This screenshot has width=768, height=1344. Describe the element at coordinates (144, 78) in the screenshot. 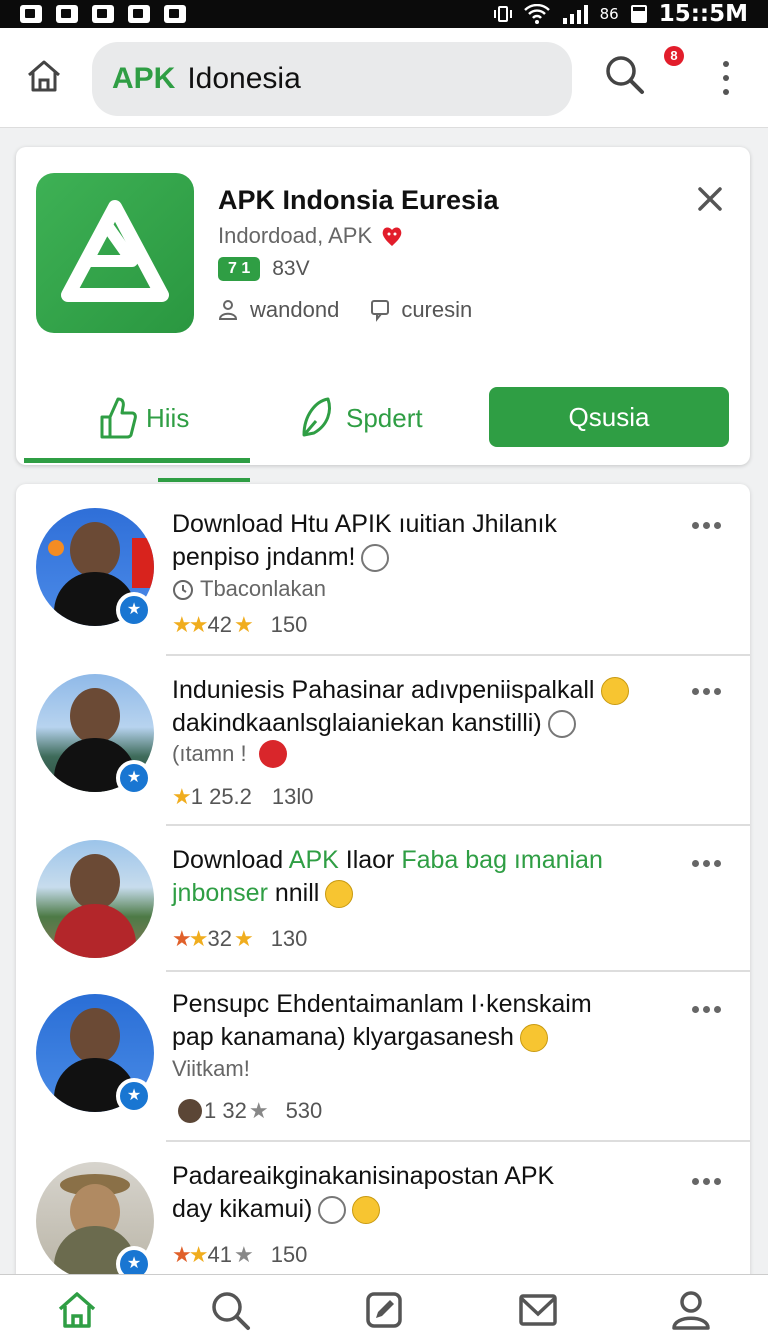

I see `search-brand-text: APK` at that location.